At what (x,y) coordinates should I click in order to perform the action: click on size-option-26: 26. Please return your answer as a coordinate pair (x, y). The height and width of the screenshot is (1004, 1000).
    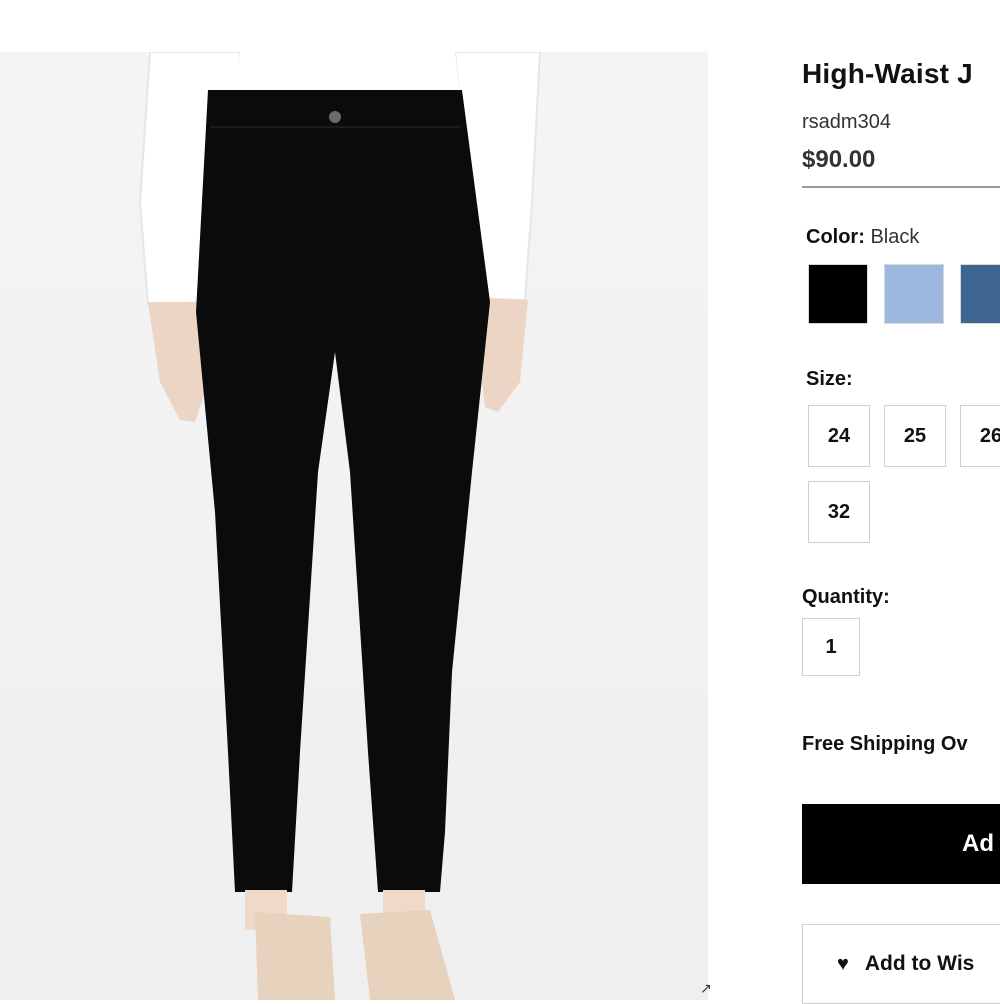
    Looking at the image, I should click on (980, 436).